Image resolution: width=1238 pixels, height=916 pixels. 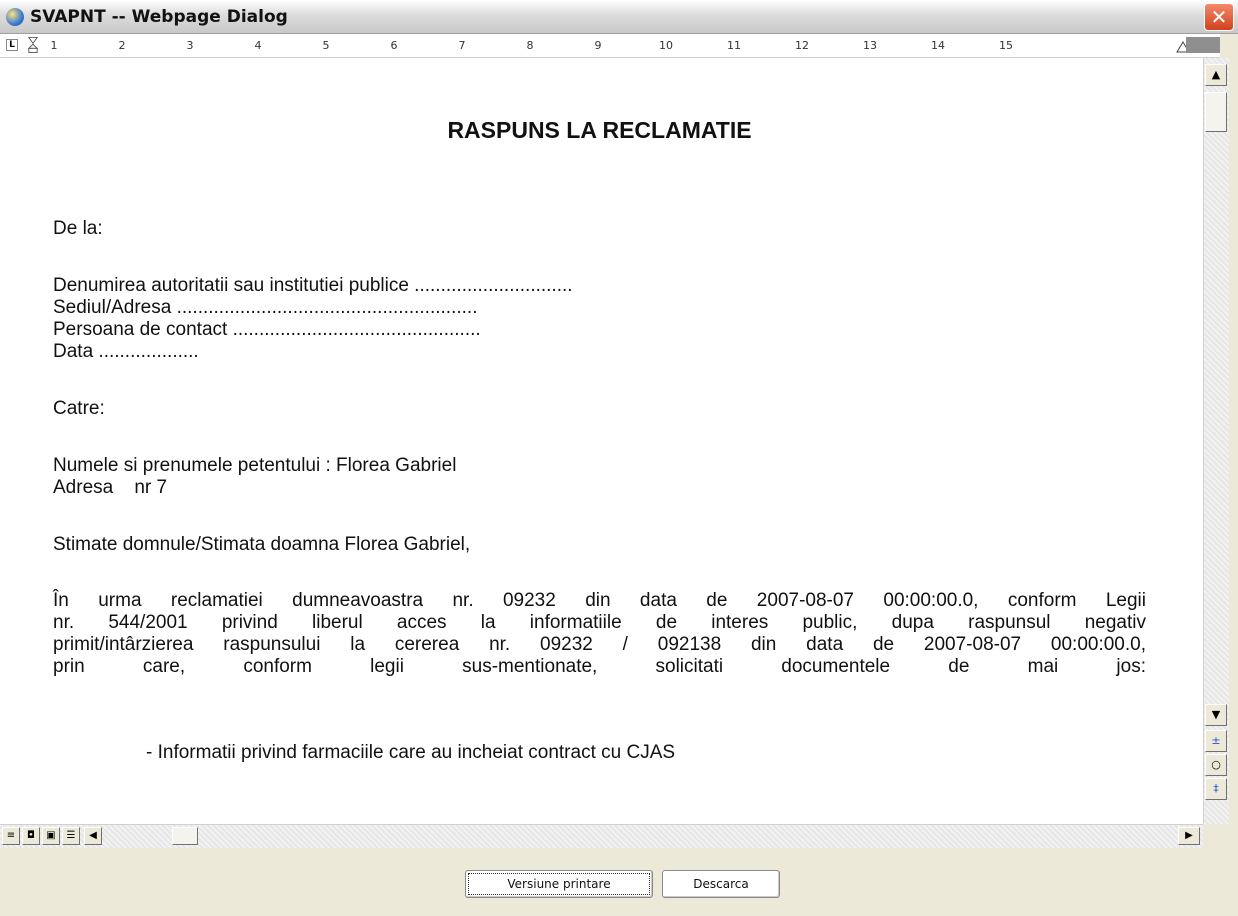 I want to click on scroll-up-button: ▲, so click(x=1216, y=75).